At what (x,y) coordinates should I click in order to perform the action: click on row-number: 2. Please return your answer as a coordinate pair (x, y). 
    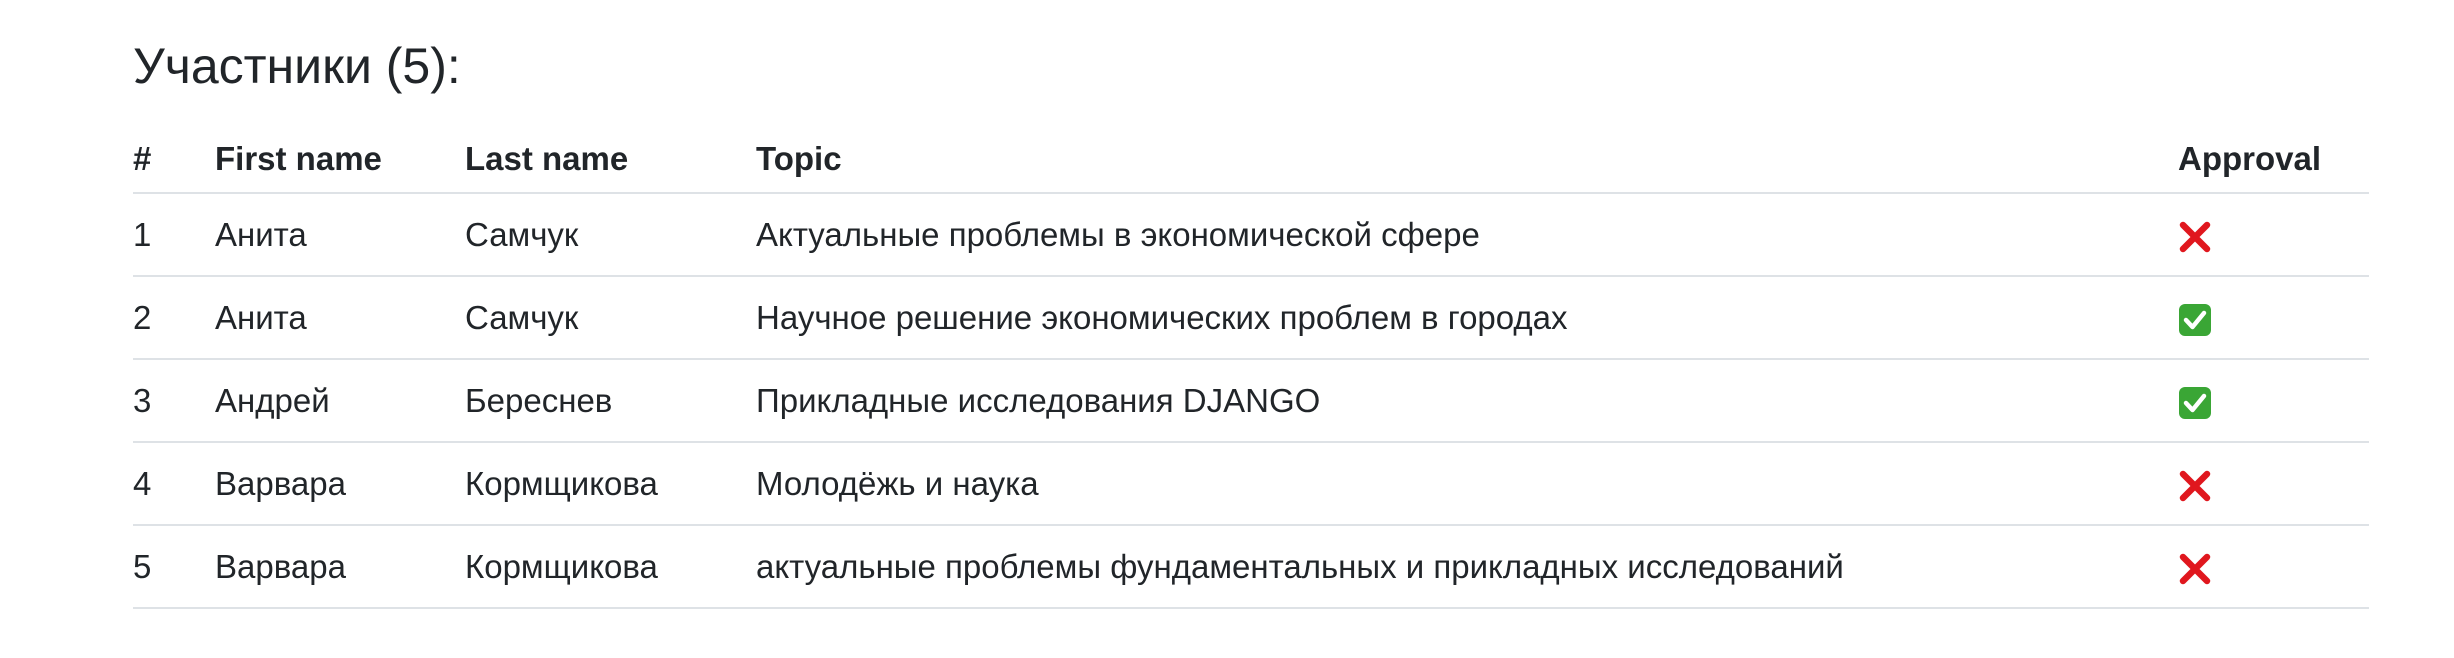
    Looking at the image, I should click on (174, 317).